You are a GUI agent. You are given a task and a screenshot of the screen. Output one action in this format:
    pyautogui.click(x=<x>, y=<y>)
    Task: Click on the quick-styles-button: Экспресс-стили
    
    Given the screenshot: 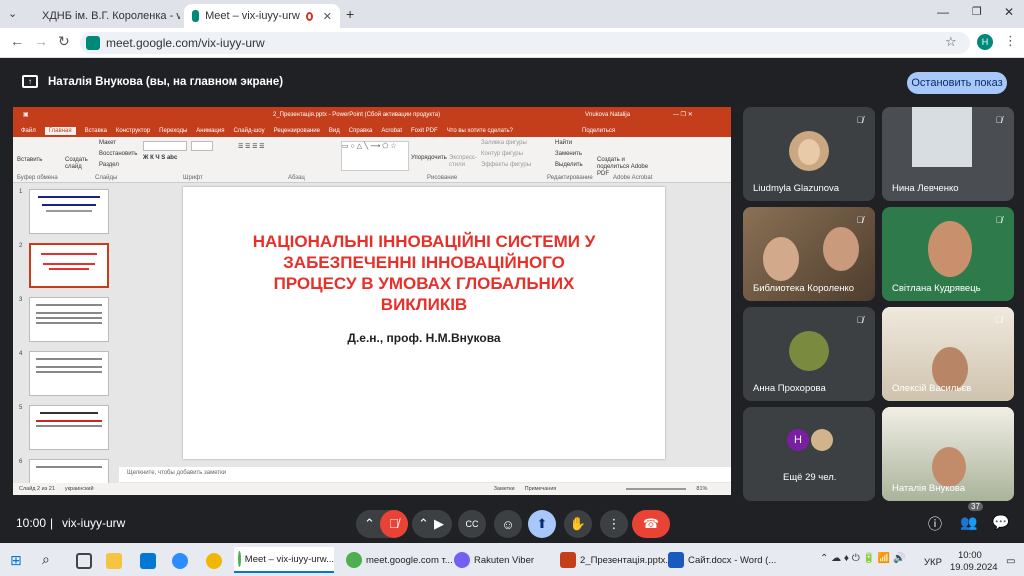 What is the action you would take?
    pyautogui.click(x=463, y=162)
    